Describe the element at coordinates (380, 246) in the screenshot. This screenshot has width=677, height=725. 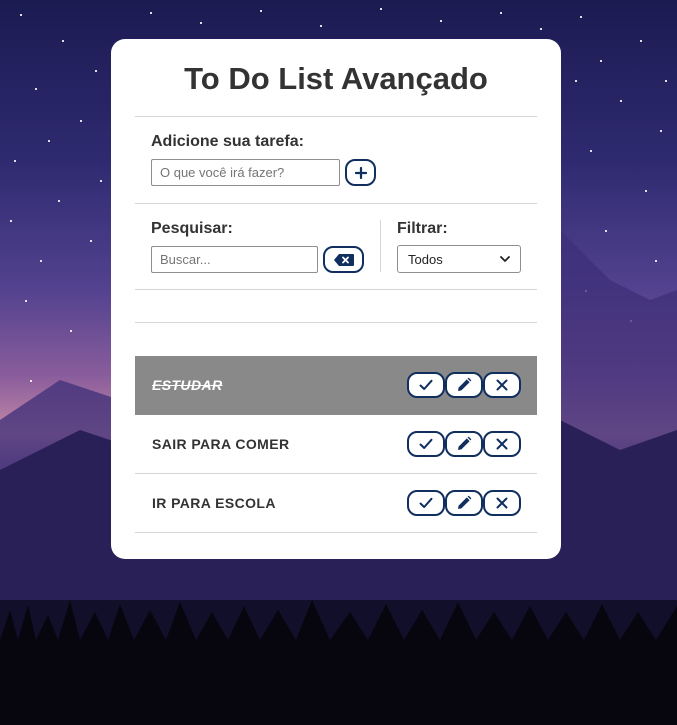
I see `filter-separator` at that location.